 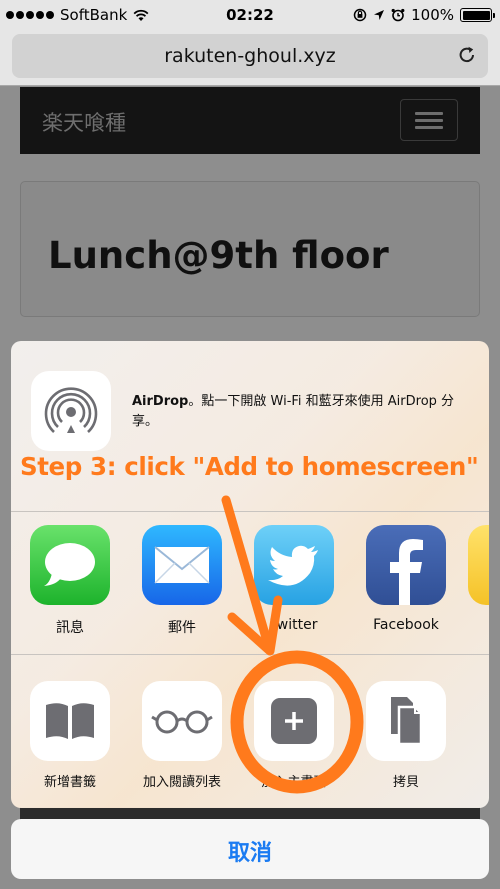 I want to click on messages-icon, so click(x=70, y=565).